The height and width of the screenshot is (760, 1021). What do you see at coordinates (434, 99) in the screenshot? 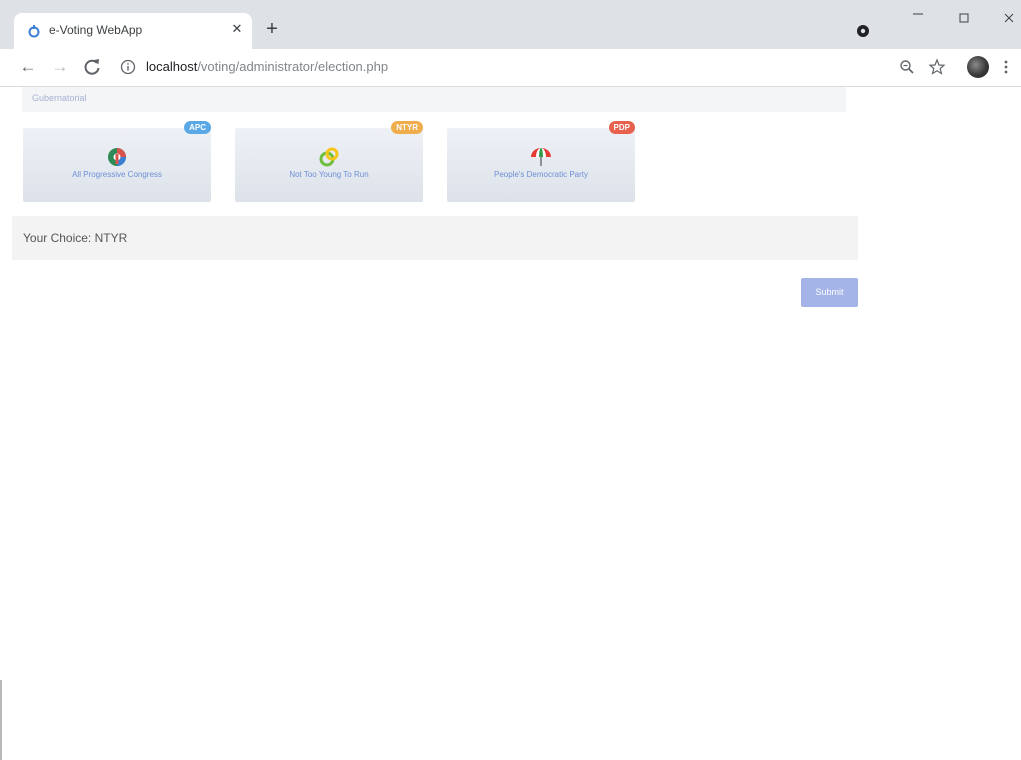
I see `election-section-header: Gubernatorial` at bounding box center [434, 99].